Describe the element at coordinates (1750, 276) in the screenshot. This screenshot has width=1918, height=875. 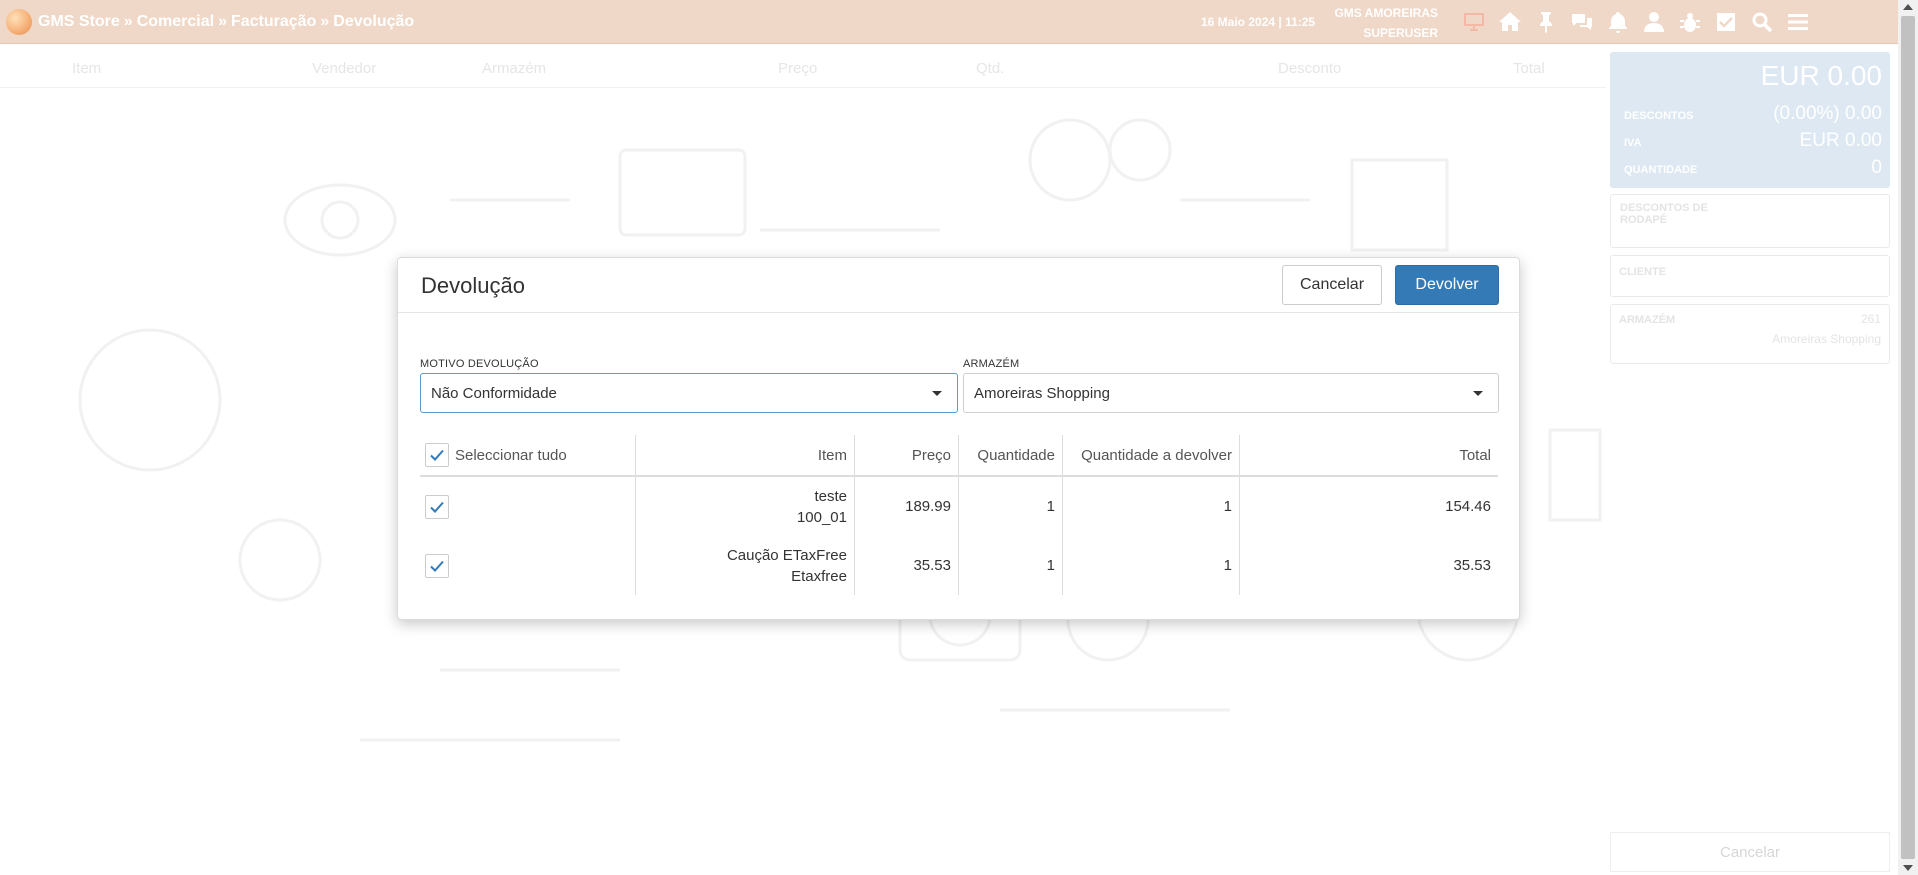
I see `cliente-box: CLIENTE` at that location.